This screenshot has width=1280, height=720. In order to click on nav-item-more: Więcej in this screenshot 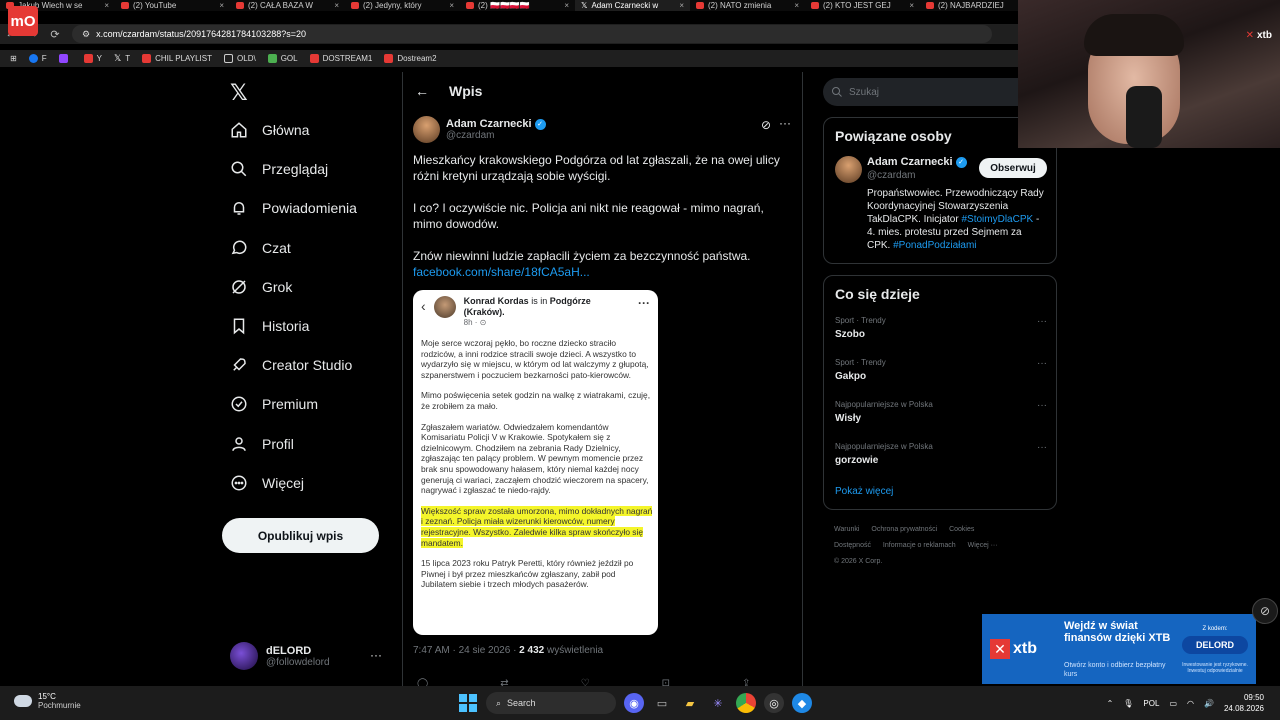, I will do `click(267, 483)`.